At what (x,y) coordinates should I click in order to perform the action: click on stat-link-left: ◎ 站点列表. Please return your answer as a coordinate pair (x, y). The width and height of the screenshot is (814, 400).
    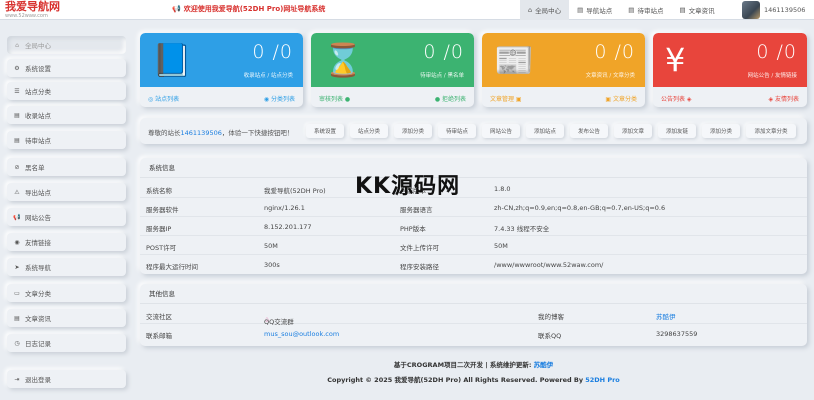
    Looking at the image, I should click on (163, 98).